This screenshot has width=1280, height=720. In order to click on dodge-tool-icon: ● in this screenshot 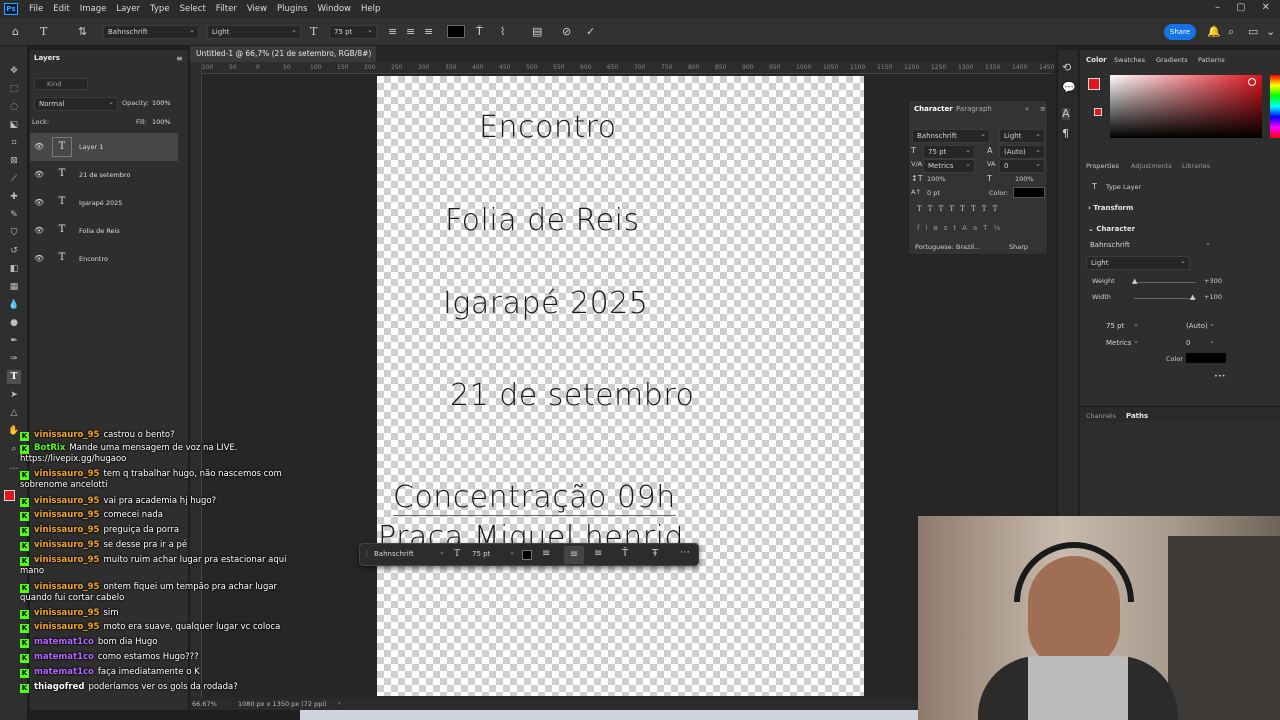, I will do `click(14, 323)`.